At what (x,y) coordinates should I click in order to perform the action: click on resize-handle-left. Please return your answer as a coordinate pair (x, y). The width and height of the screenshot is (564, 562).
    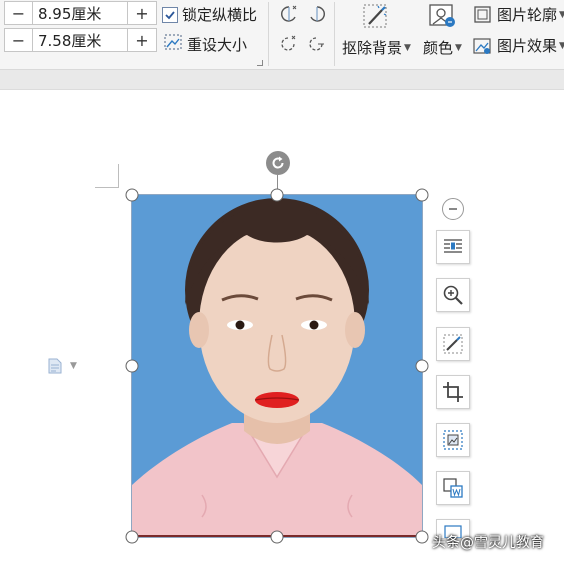
    Looking at the image, I should click on (132, 366).